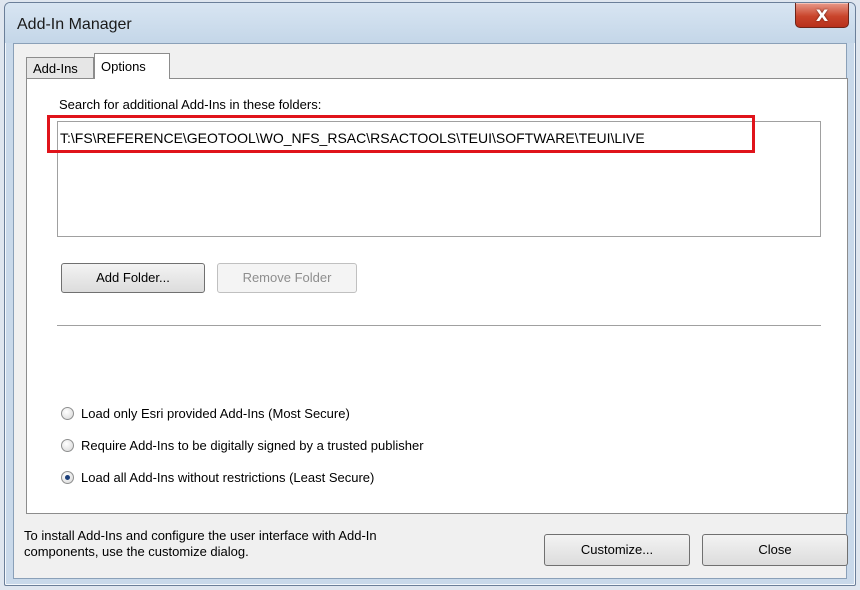 The width and height of the screenshot is (860, 590). What do you see at coordinates (775, 550) in the screenshot?
I see `close-button: Close` at bounding box center [775, 550].